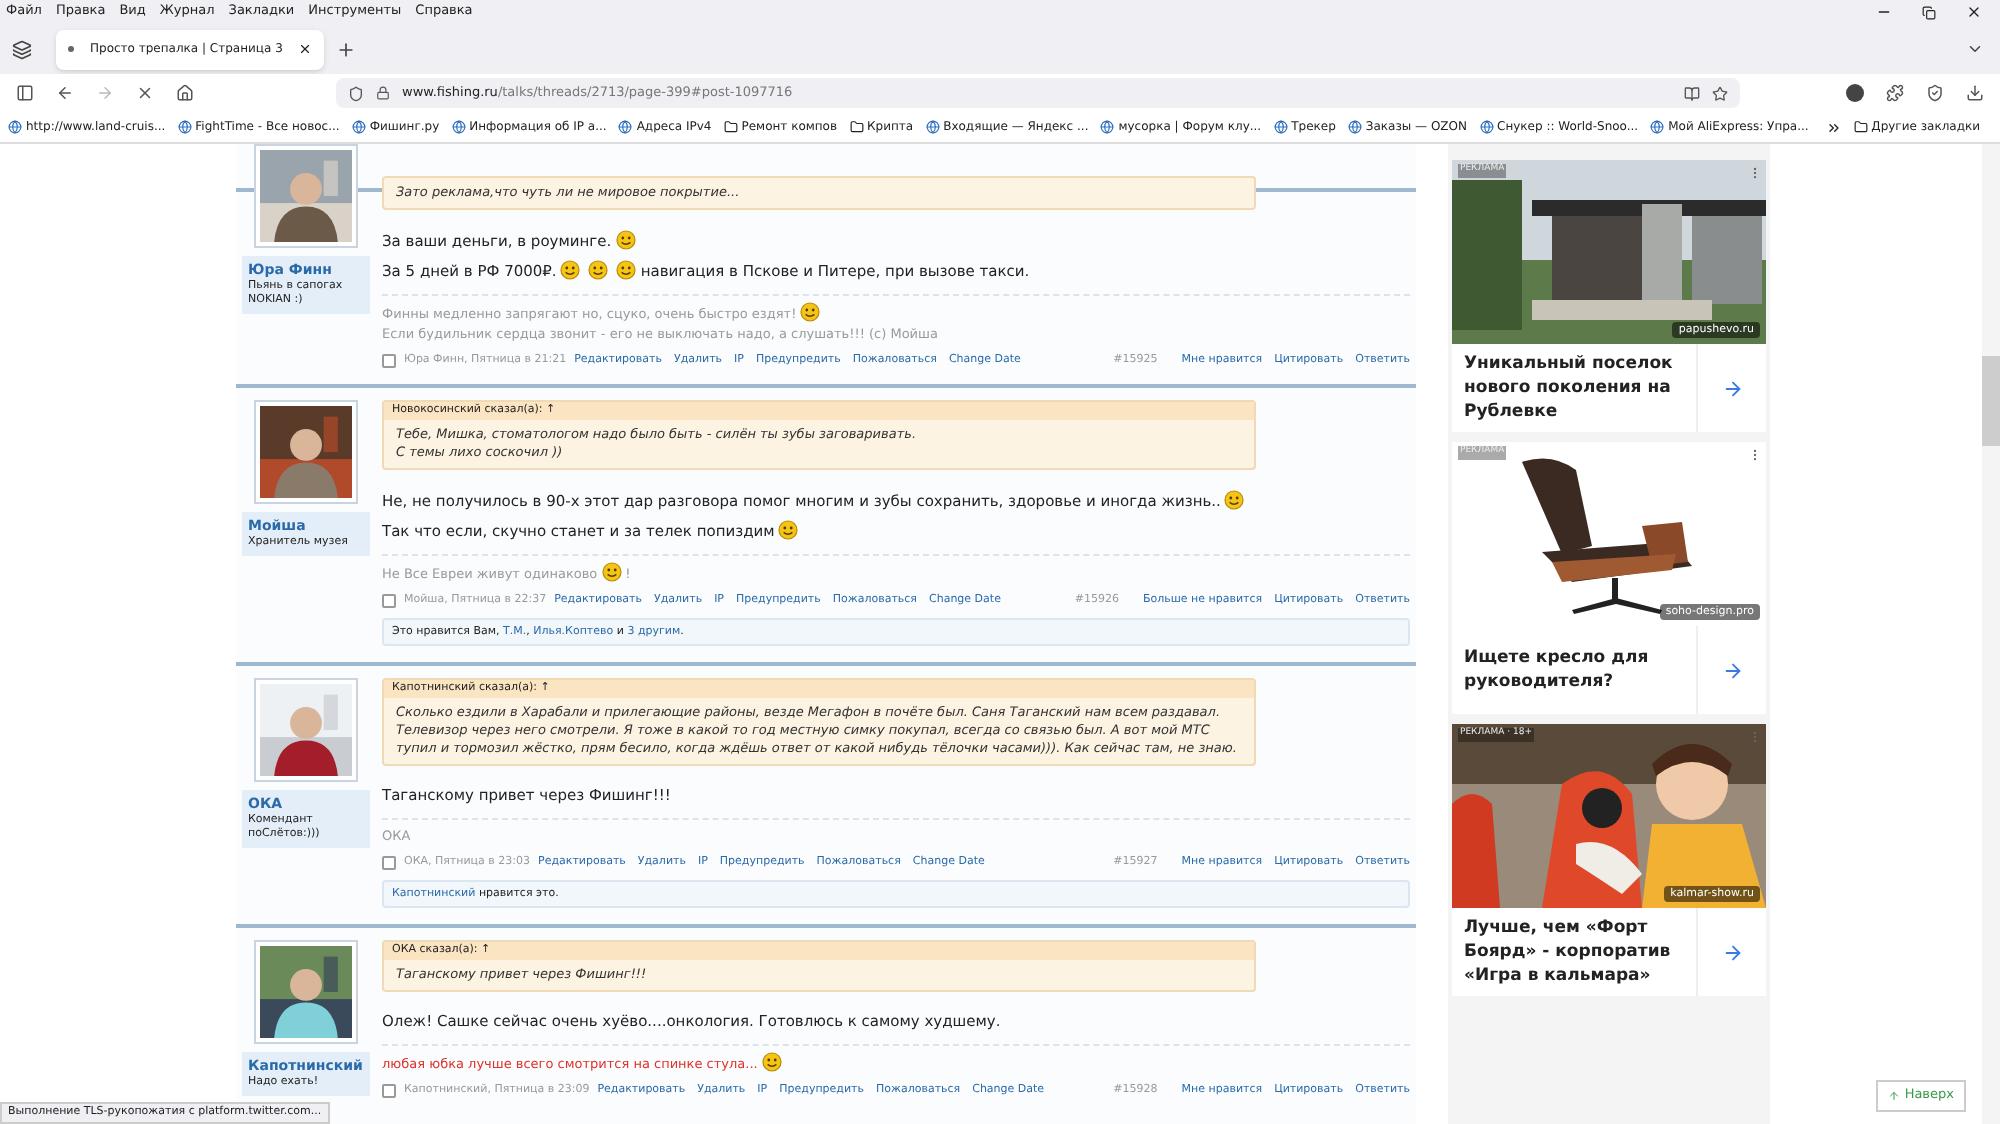 This screenshot has width=2000, height=1124. What do you see at coordinates (1568, 388) in the screenshot?
I see `ad-title: Уникальный поселок нового поколения на Рублевке` at bounding box center [1568, 388].